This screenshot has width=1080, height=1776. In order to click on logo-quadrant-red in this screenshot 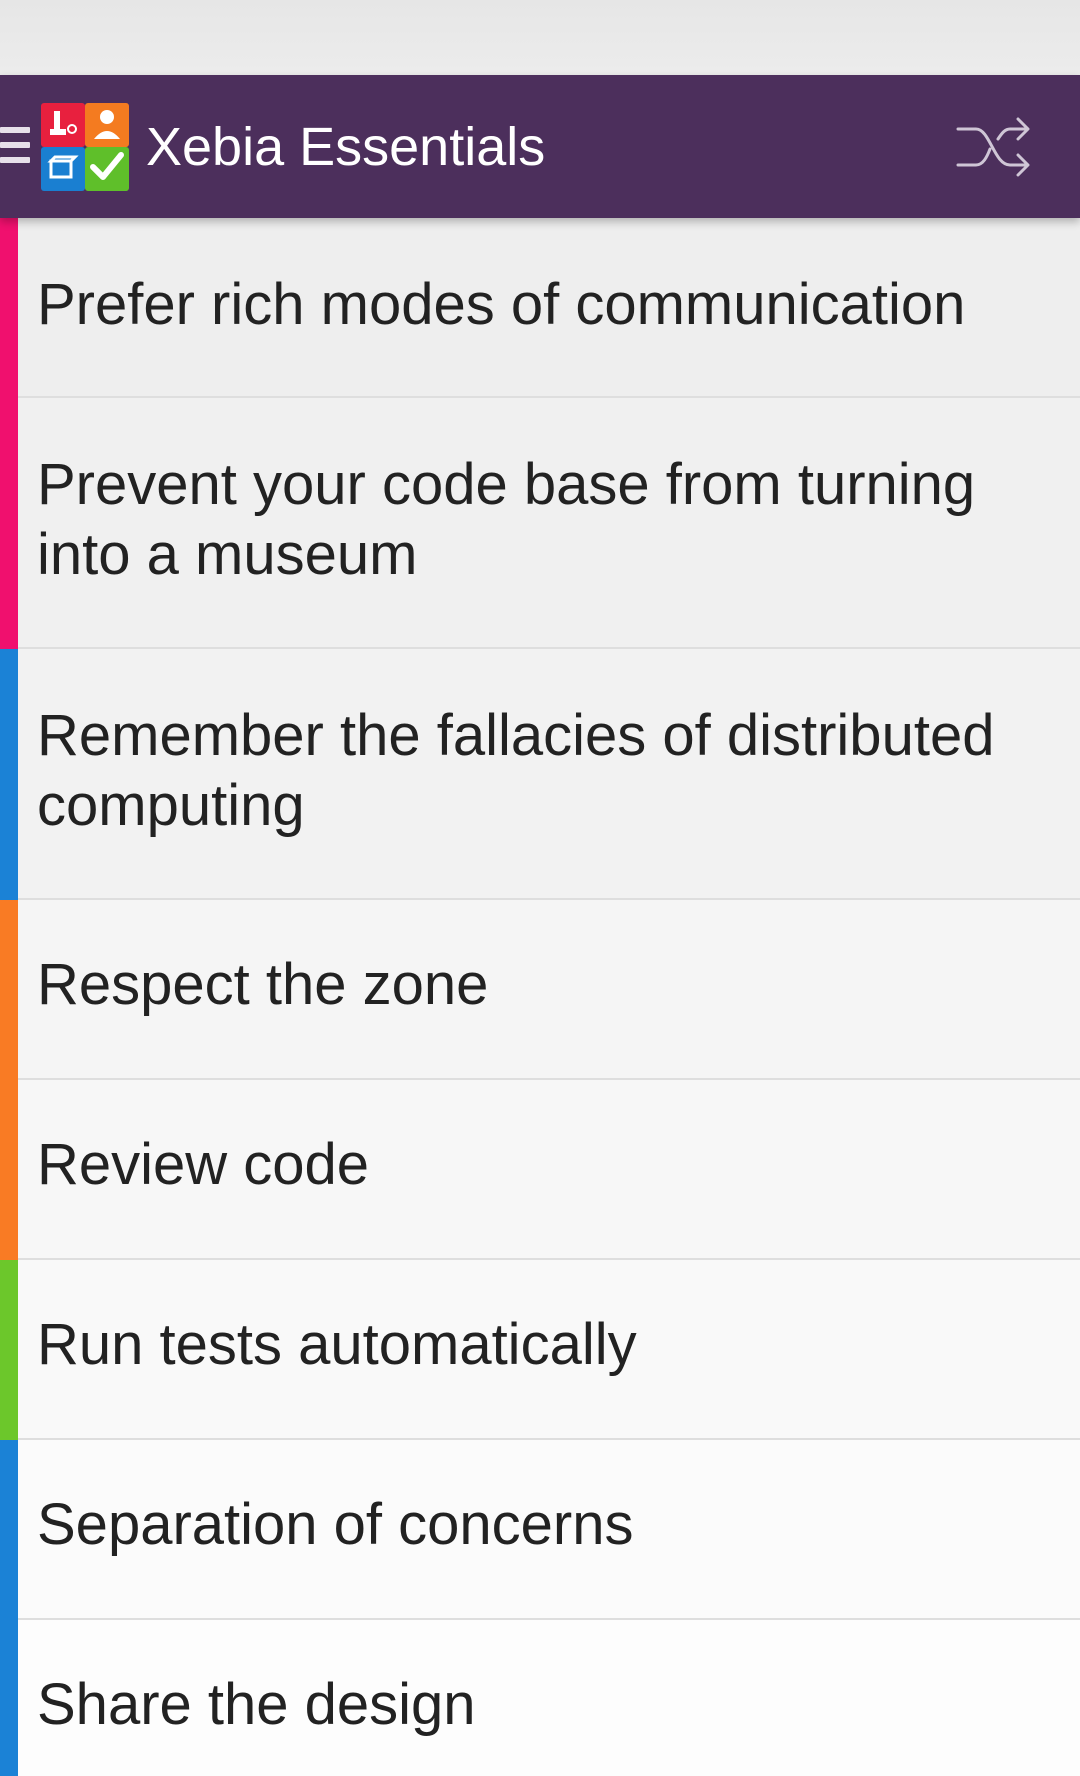, I will do `click(63, 125)`.